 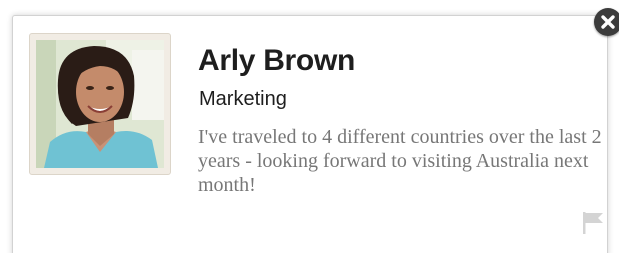 I want to click on close-icon, so click(x=608, y=22).